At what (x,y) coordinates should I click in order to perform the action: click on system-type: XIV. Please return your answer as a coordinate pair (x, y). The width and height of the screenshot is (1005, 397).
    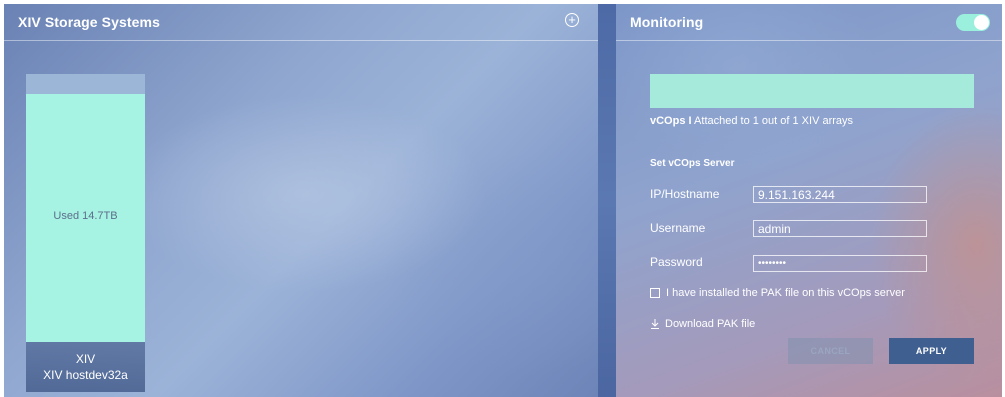
    Looking at the image, I should click on (85, 359).